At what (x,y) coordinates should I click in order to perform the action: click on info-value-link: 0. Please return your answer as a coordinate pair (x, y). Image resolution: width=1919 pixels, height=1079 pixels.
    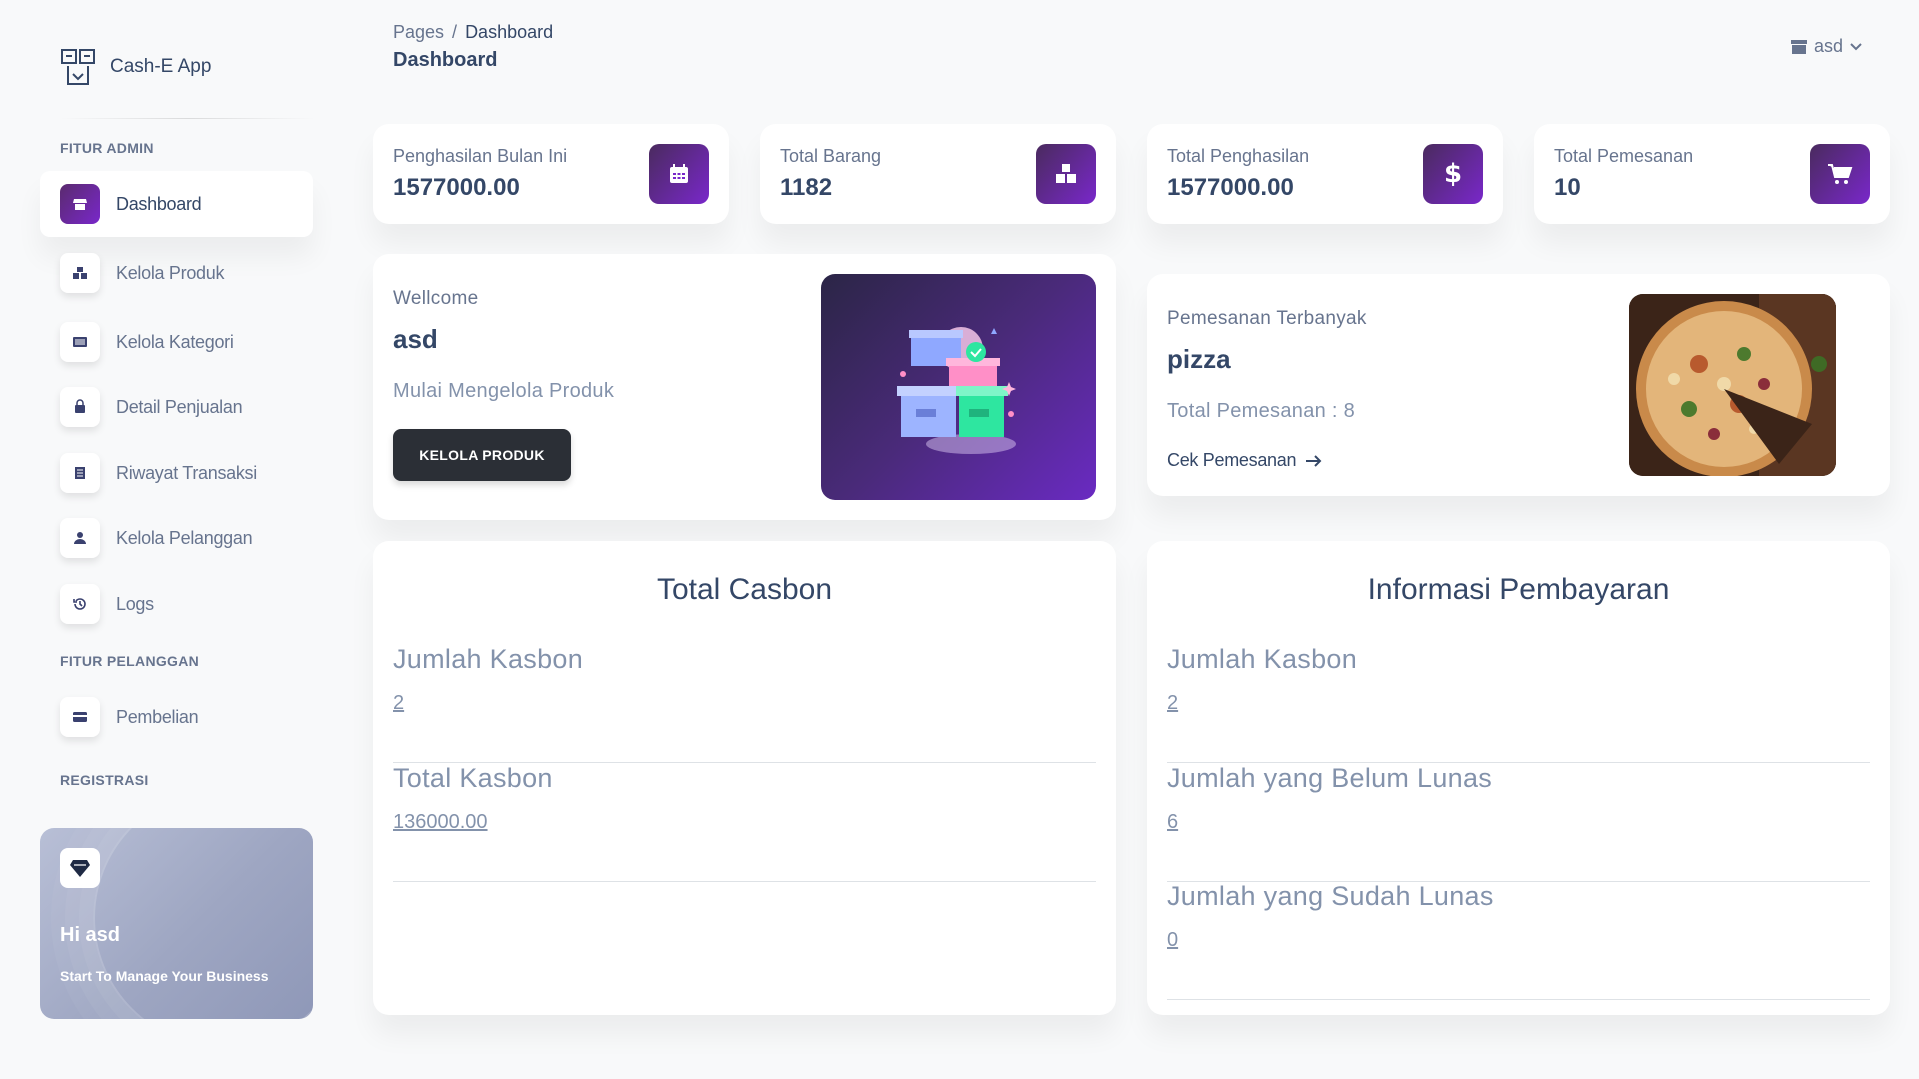
    Looking at the image, I should click on (1172, 940).